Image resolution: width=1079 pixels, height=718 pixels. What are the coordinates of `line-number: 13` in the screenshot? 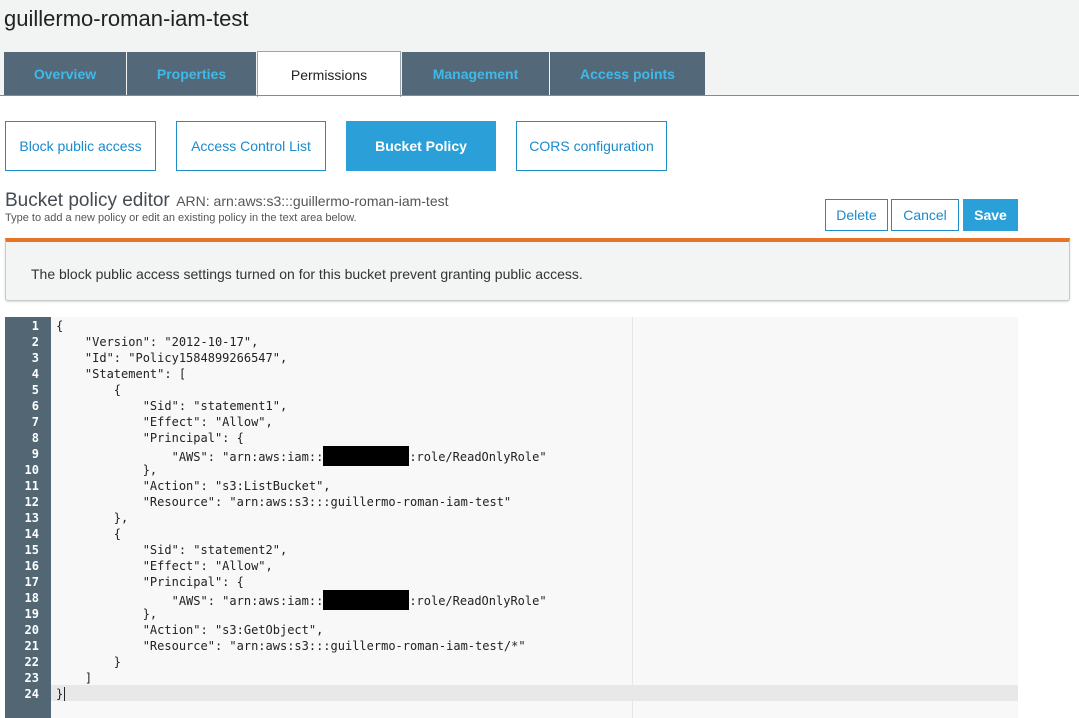 It's located at (31, 518).